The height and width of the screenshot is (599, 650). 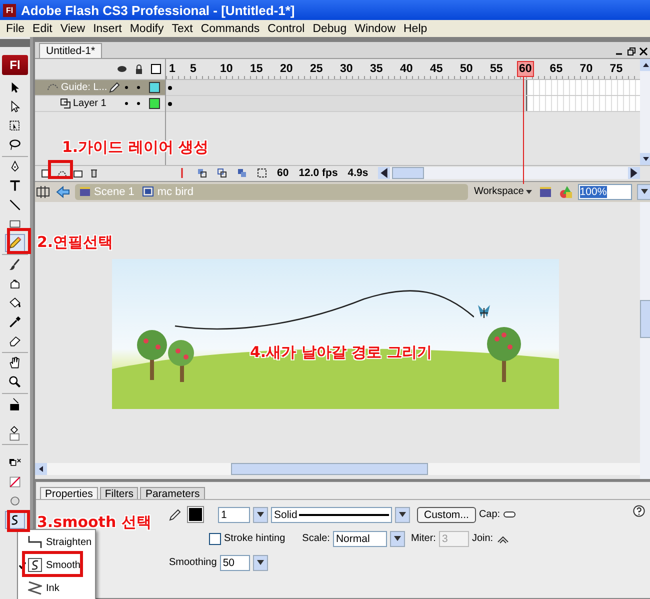 What do you see at coordinates (60, 542) in the screenshot?
I see `menu-item: Straighten` at bounding box center [60, 542].